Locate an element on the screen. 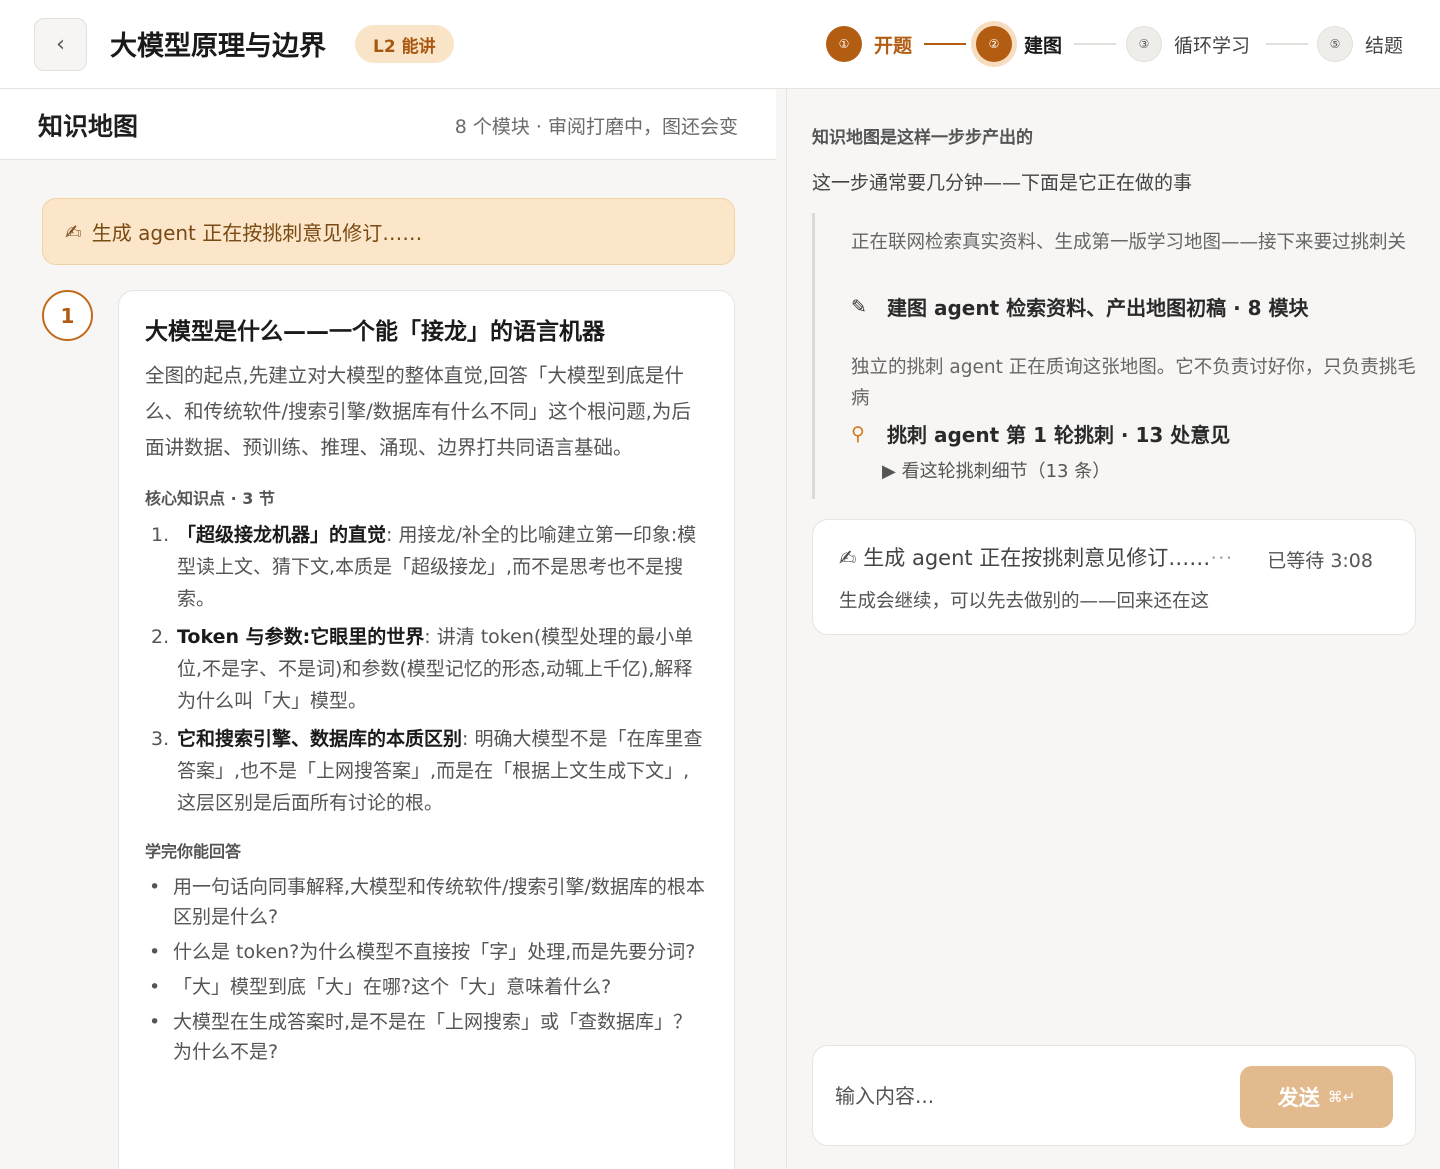  step-number-icon: ③ is located at coordinates (1144, 44).